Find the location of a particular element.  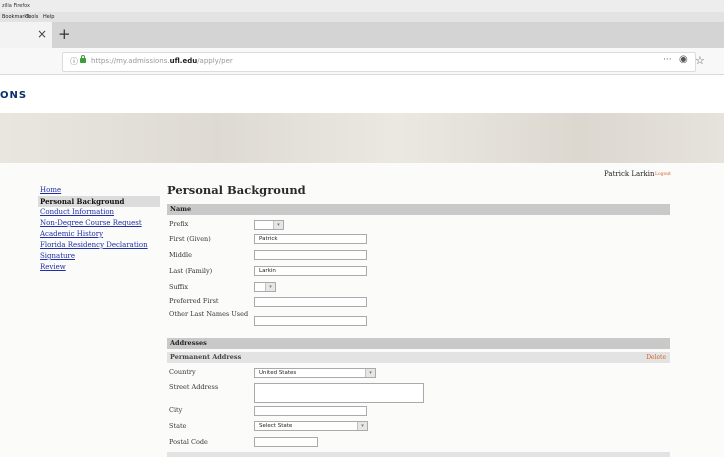

nav-item-personal-background: Personal Background is located at coordinates (99, 201).